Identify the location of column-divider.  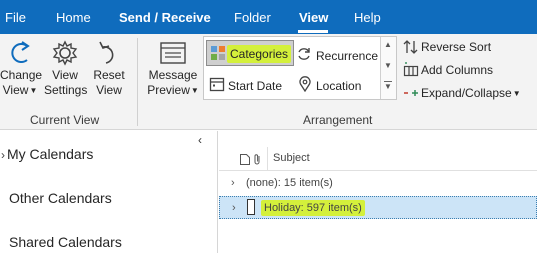
(267, 159).